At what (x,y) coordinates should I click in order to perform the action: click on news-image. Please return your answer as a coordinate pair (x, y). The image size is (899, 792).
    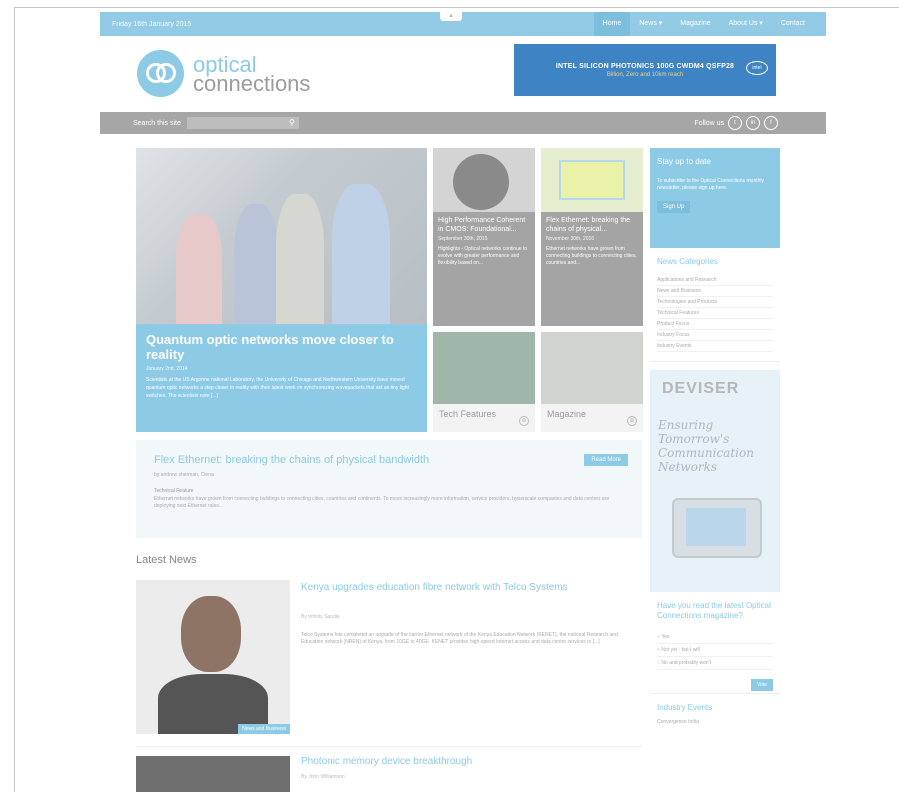
    Looking at the image, I should click on (213, 774).